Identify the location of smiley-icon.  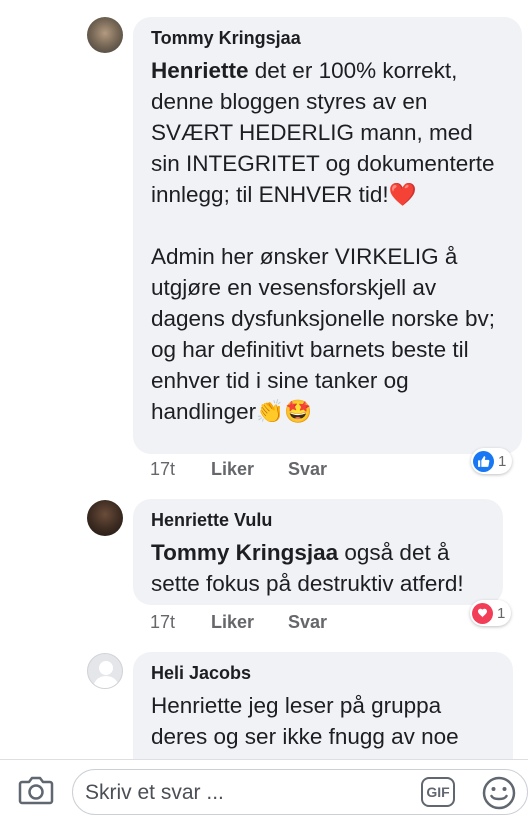
(499, 793).